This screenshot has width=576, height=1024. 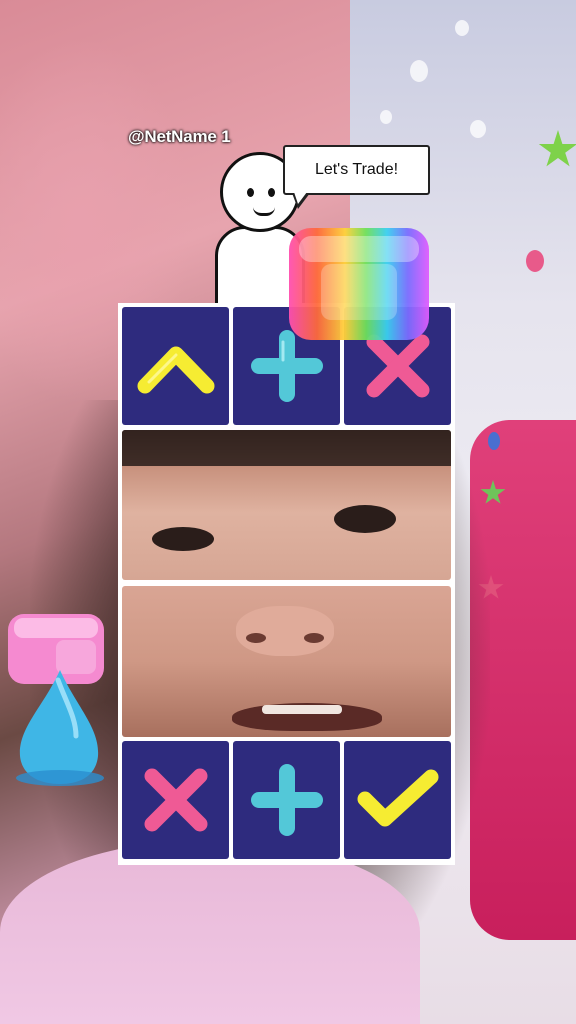 I want to click on speech-bubble-tail-fill, so click(x=300, y=198).